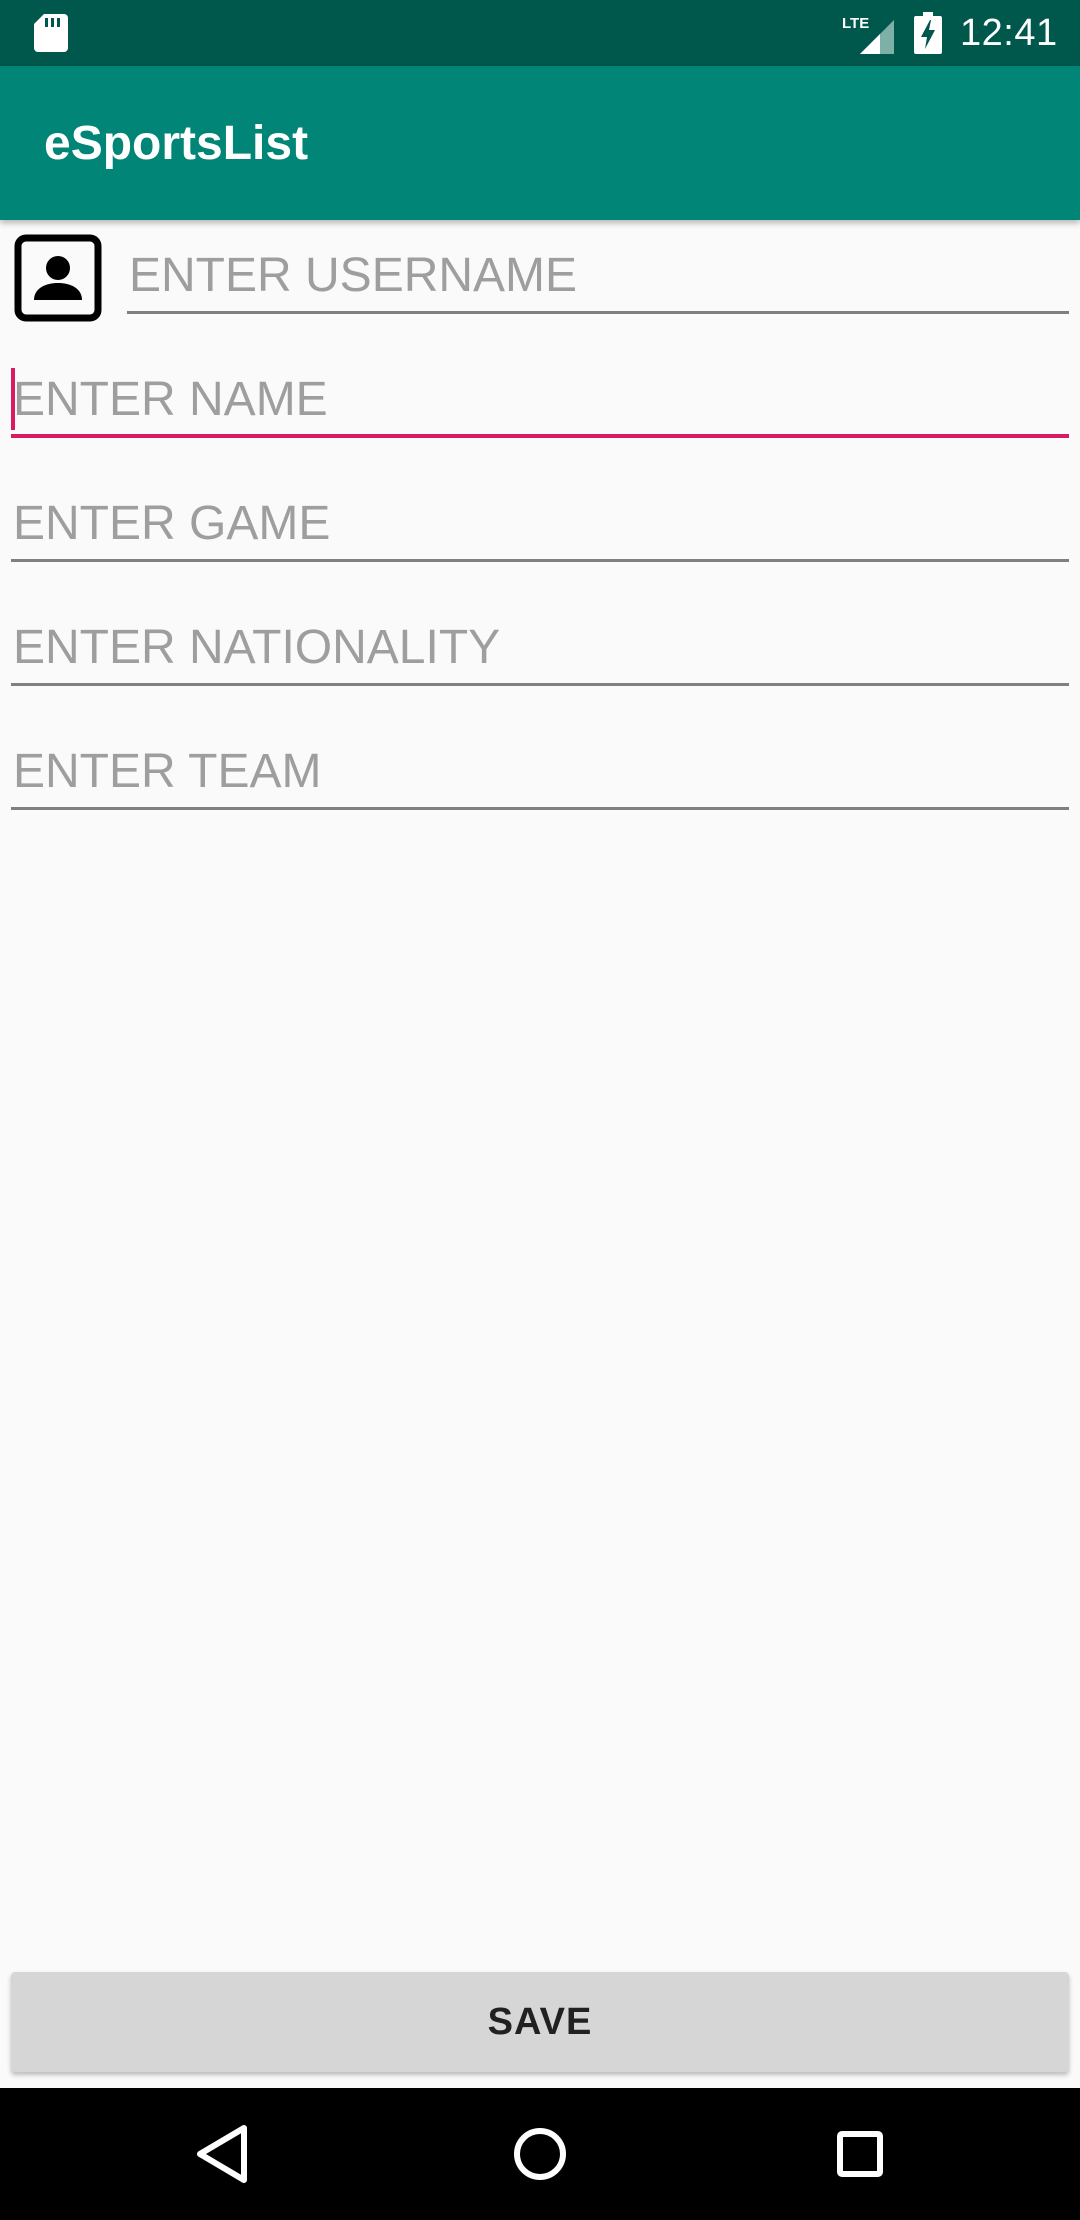 The width and height of the screenshot is (1080, 2220). I want to click on game-field, so click(540, 525).